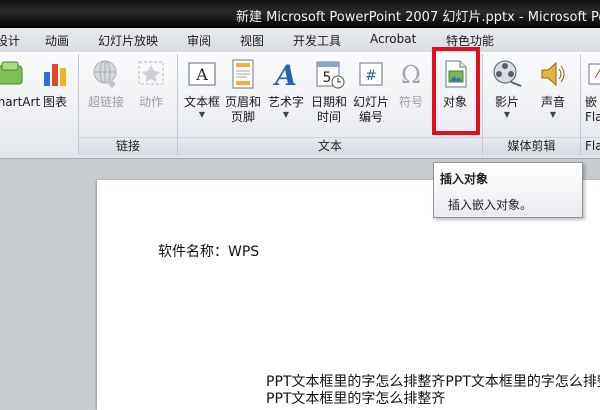 The image size is (600, 410). I want to click on flash-embed-icon, so click(594, 74).